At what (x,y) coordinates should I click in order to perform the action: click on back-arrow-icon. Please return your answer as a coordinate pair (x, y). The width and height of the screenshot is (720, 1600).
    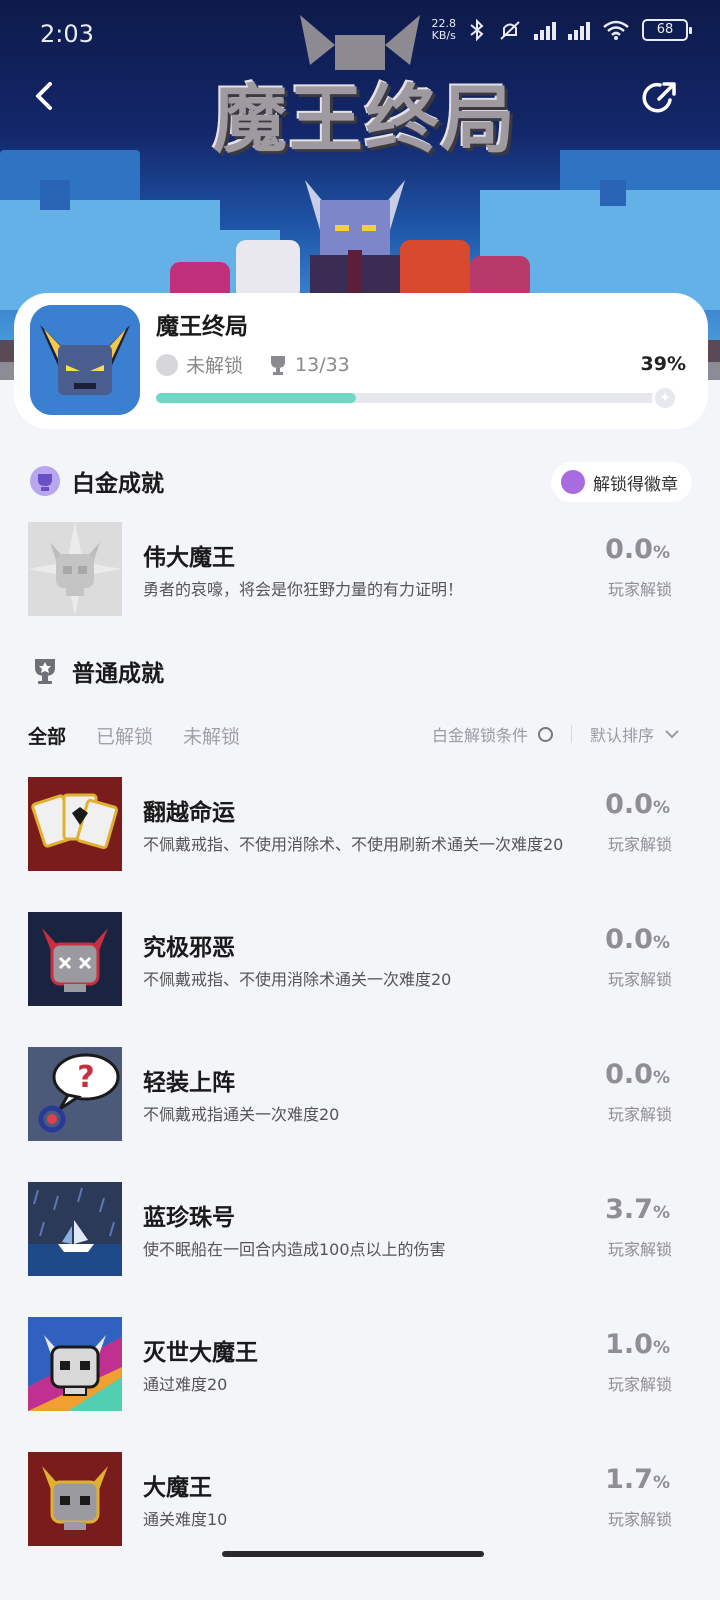
    Looking at the image, I should click on (46, 96).